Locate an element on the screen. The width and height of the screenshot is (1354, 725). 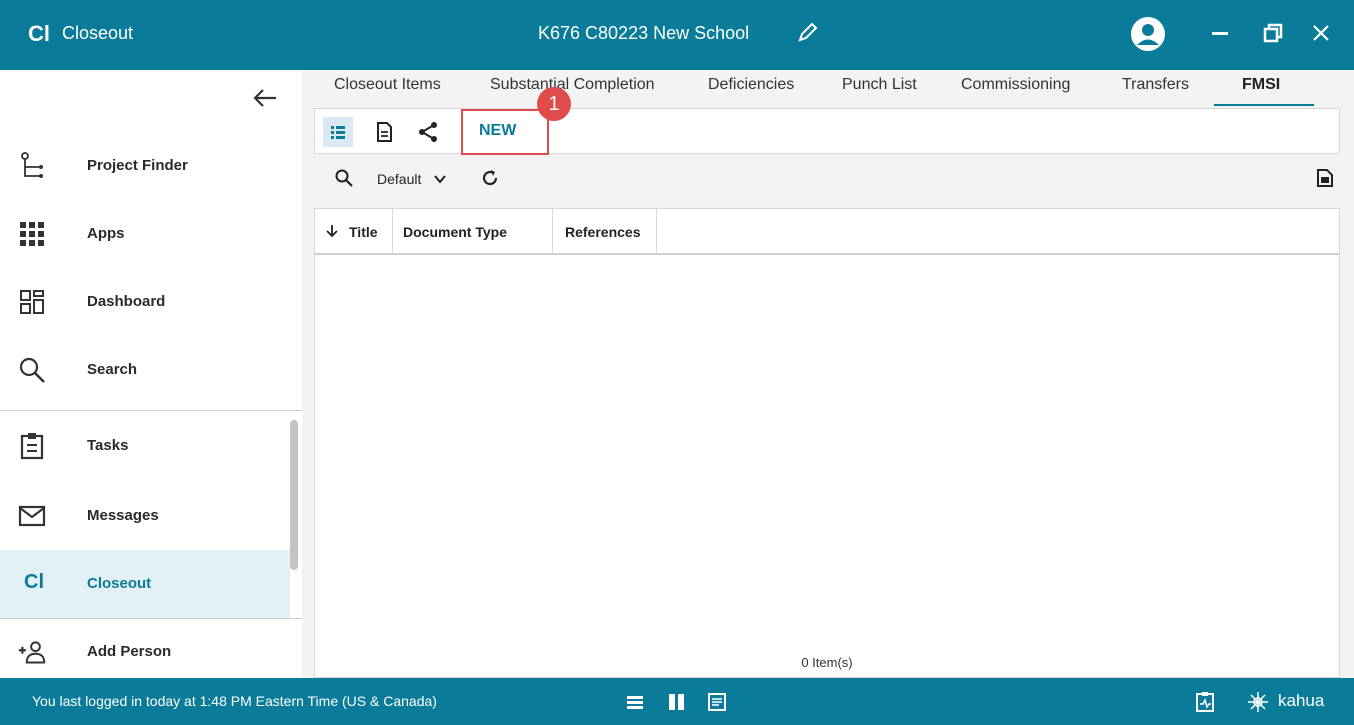
grid-header: Title Document Type References is located at coordinates (827, 232).